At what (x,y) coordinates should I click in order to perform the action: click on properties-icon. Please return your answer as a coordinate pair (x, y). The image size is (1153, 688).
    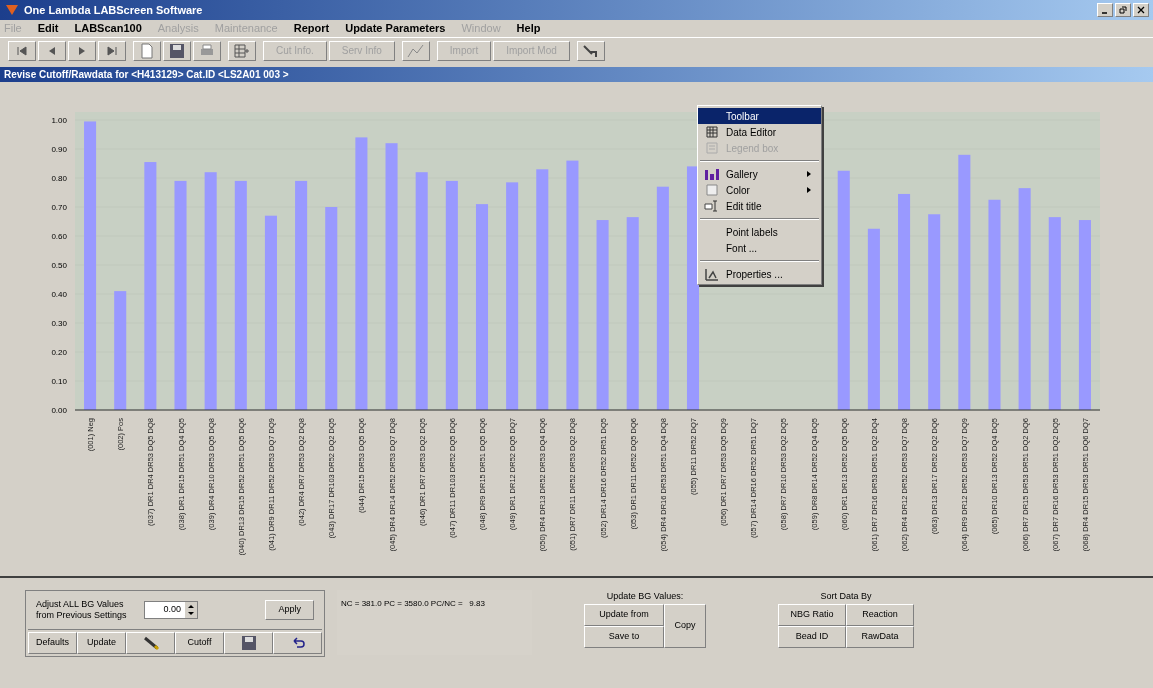
    Looking at the image, I should click on (712, 274).